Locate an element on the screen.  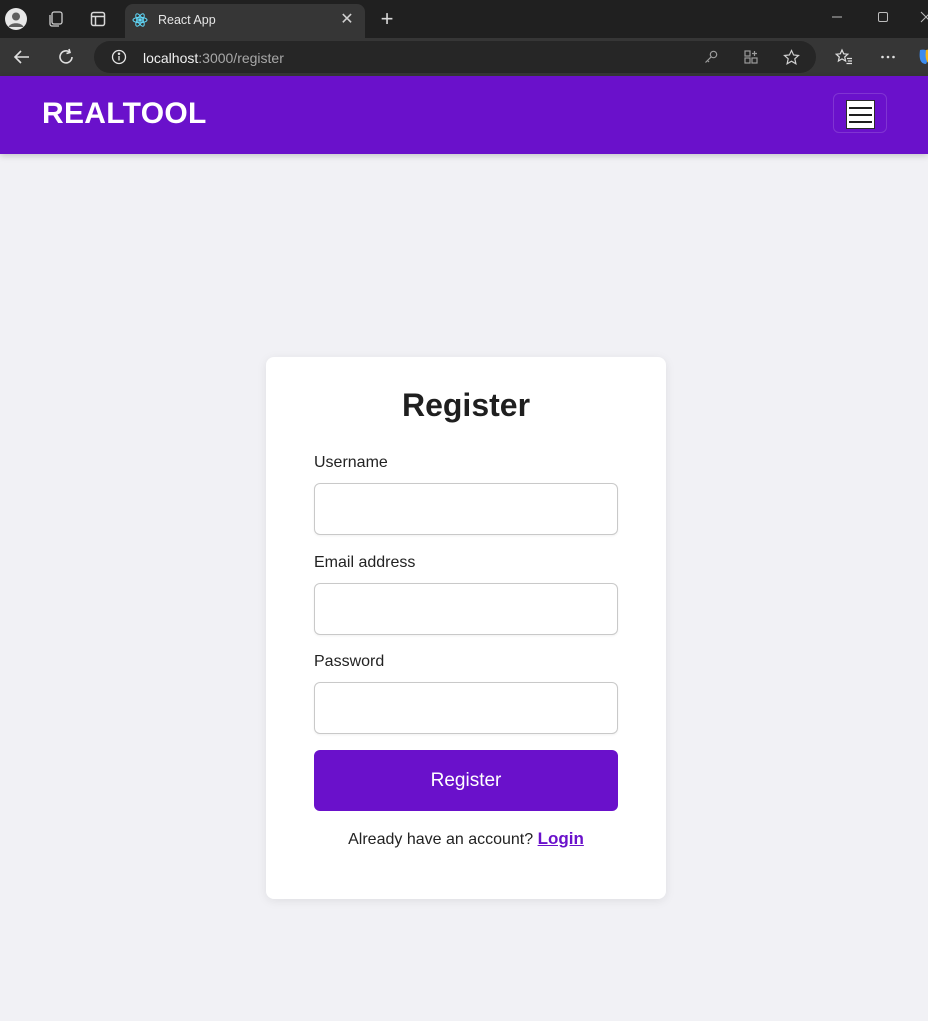
app-available-icon is located at coordinates (751, 57).